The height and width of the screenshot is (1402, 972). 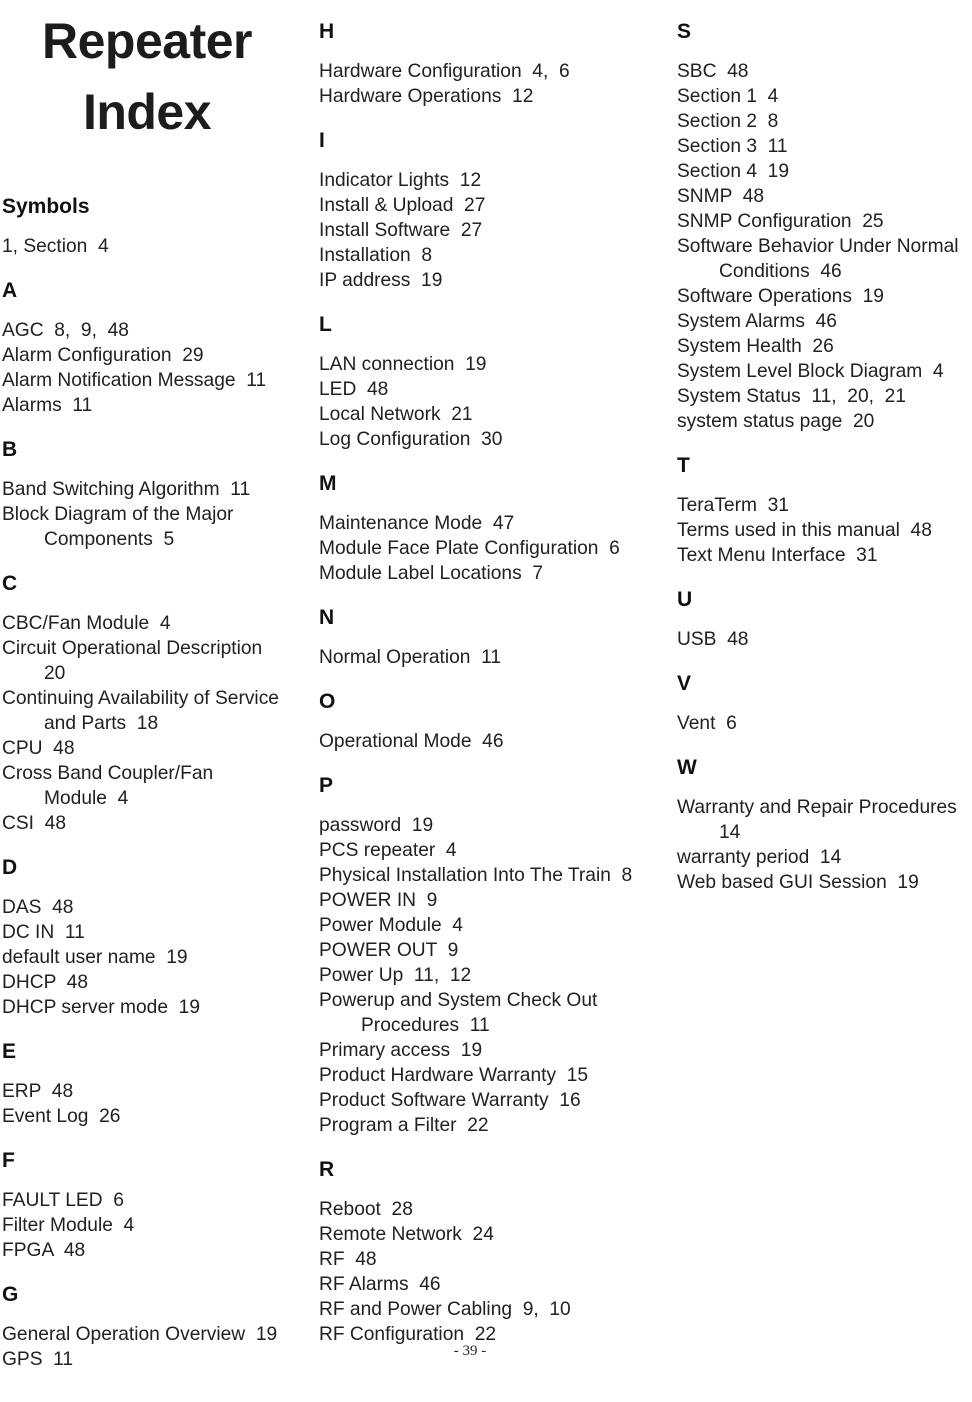 What do you see at coordinates (810, 371) in the screenshot?
I see `index-entry: System Level Block Diagram 4` at bounding box center [810, 371].